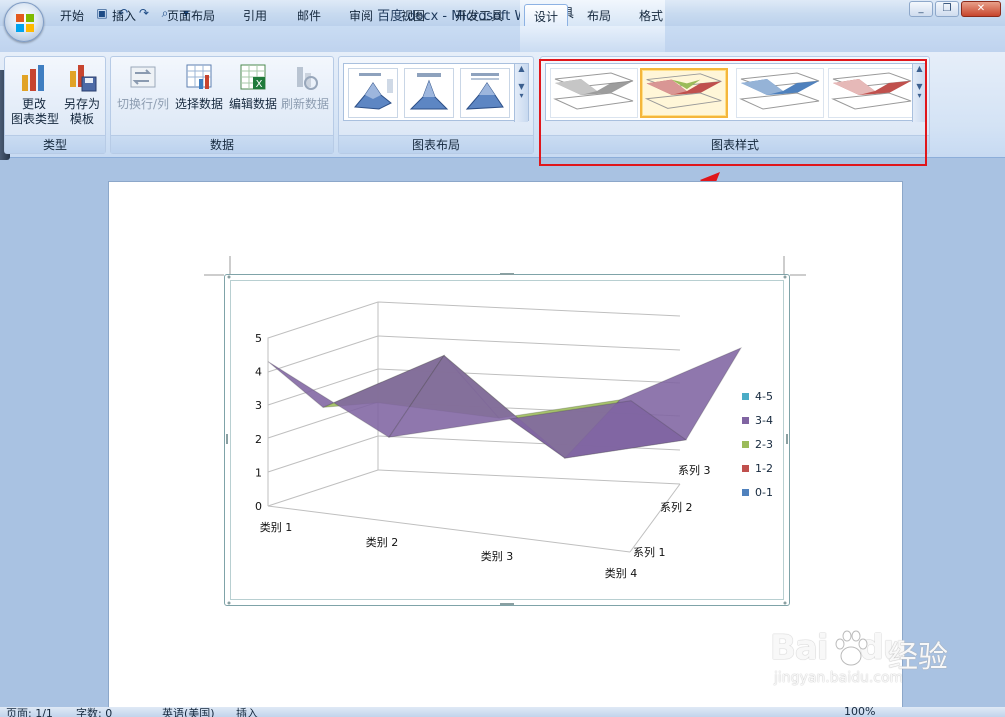 The image size is (1005, 717). What do you see at coordinates (436, 144) in the screenshot?
I see `group-label-chart-layouts: 图表布局` at bounding box center [436, 144].